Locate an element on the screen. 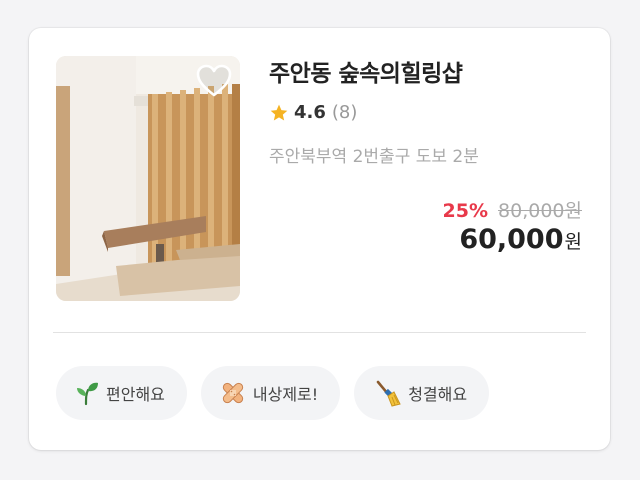 The height and width of the screenshot is (480, 640). review-tags: 편안해요 내상제로! 청결해요 is located at coordinates (279, 393).